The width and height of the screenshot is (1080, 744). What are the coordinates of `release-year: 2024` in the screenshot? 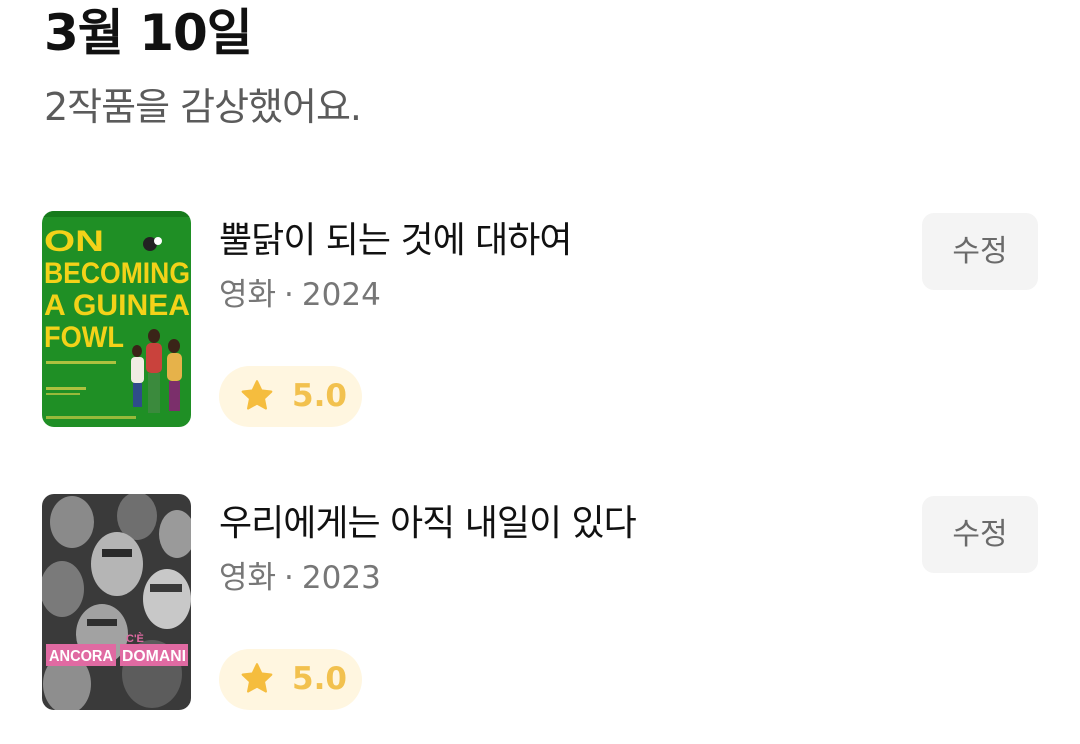 It's located at (341, 295).